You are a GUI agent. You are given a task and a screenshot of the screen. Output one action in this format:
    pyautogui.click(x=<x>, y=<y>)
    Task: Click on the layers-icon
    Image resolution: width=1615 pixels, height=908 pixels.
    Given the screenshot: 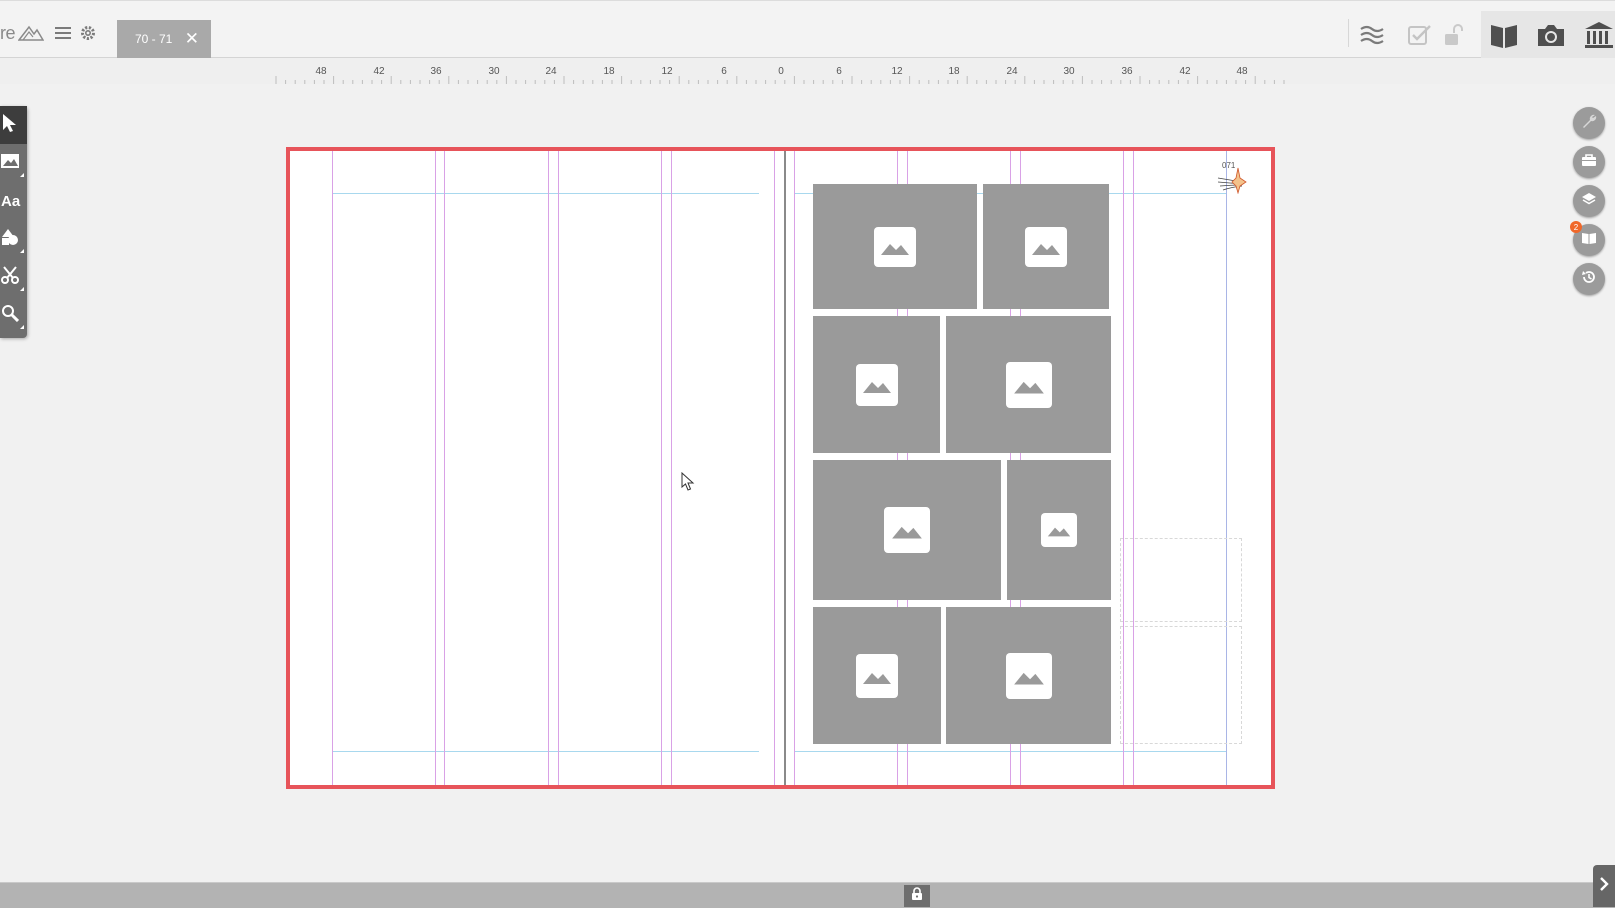 What is the action you would take?
    pyautogui.click(x=1589, y=201)
    